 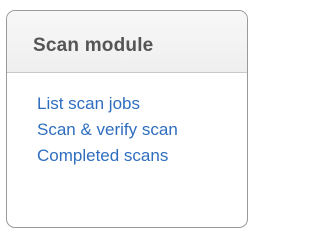 I want to click on list-item: Completed scans, so click(x=142, y=159).